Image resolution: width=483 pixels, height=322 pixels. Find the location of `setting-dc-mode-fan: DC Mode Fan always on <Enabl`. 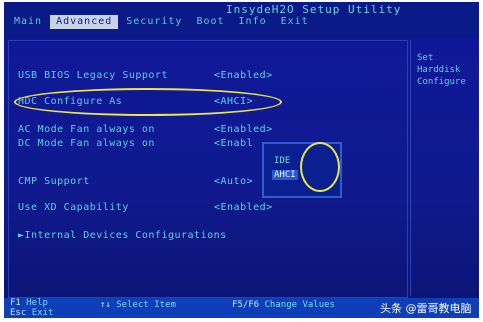

setting-dc-mode-fan: DC Mode Fan always on <Enabl is located at coordinates (135, 143).